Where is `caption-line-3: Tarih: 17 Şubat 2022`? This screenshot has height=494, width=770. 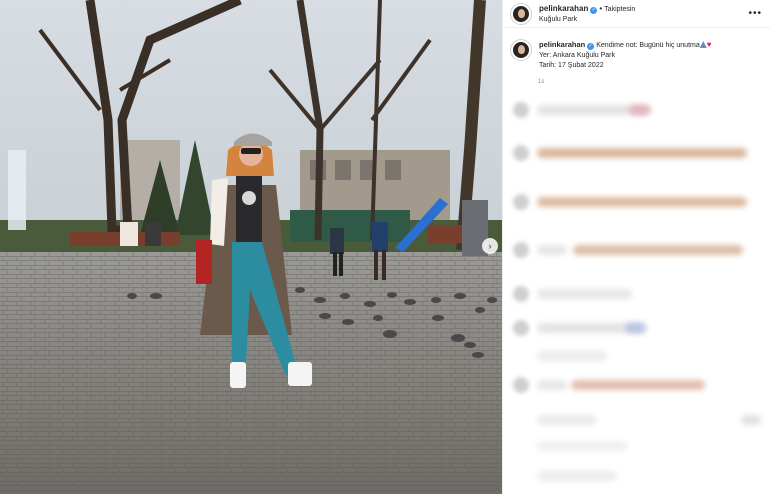
caption-line-3: Tarih: 17 Şubat 2022 is located at coordinates (571, 65).